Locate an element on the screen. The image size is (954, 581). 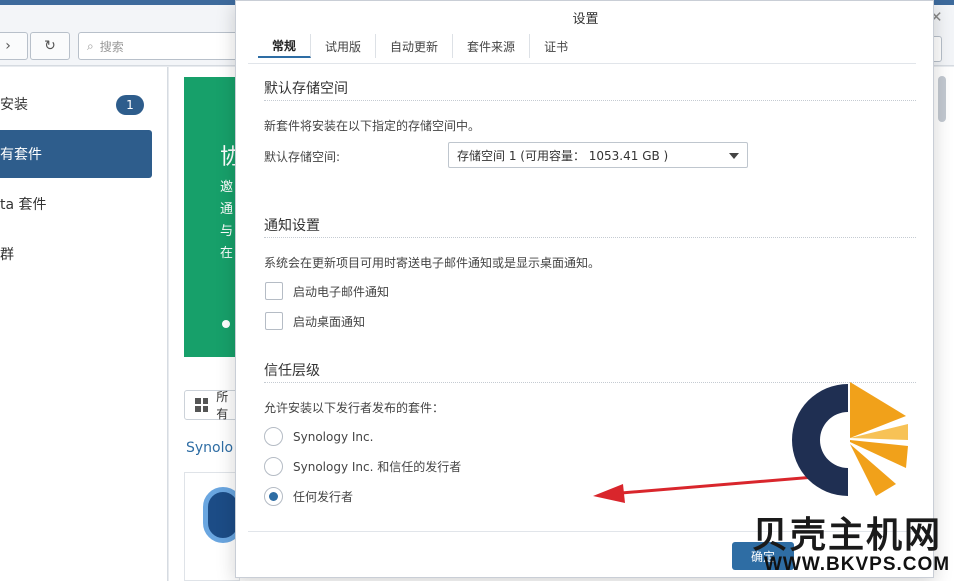
storage-select: 存储空间 1 (可用容量： 1053.41 GB ) is located at coordinates (598, 155).